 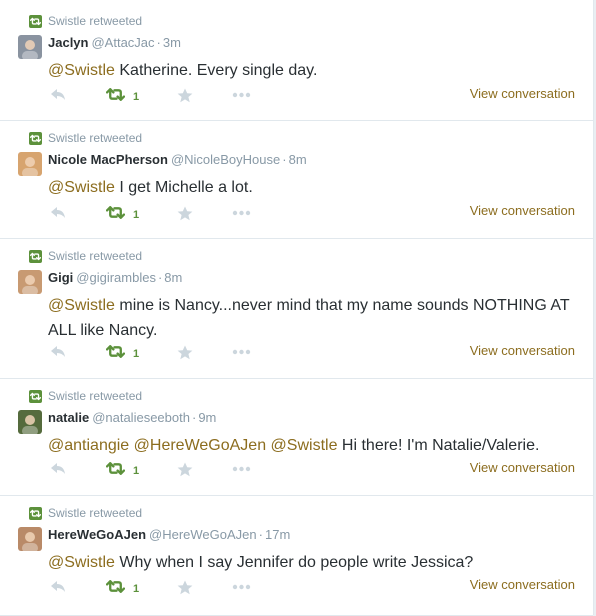 I want to click on author-screen-name: @AttacJac, so click(x=122, y=42).